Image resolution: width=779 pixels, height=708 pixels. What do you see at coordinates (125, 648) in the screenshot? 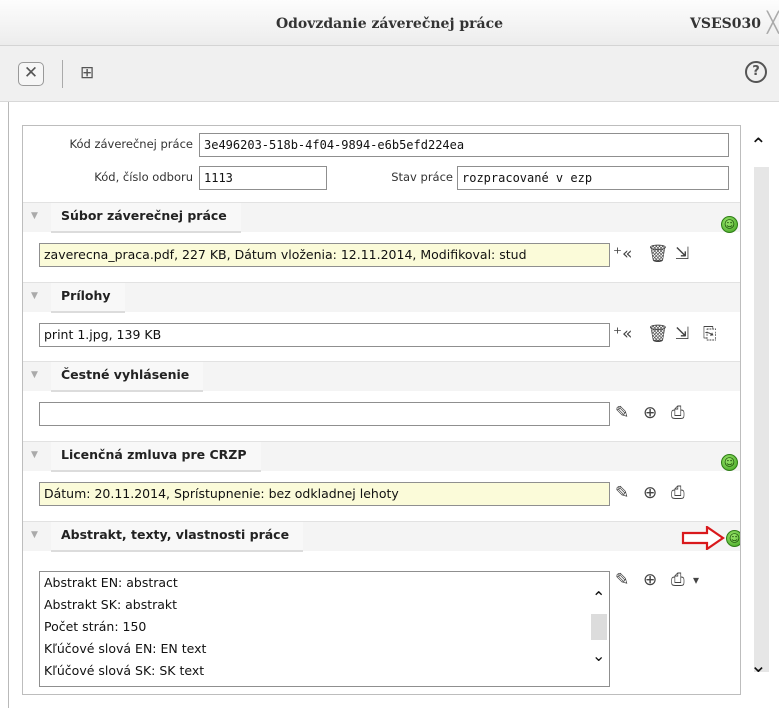
I see `abstrakt-line: Kľúčové slová EN: EN text` at bounding box center [125, 648].